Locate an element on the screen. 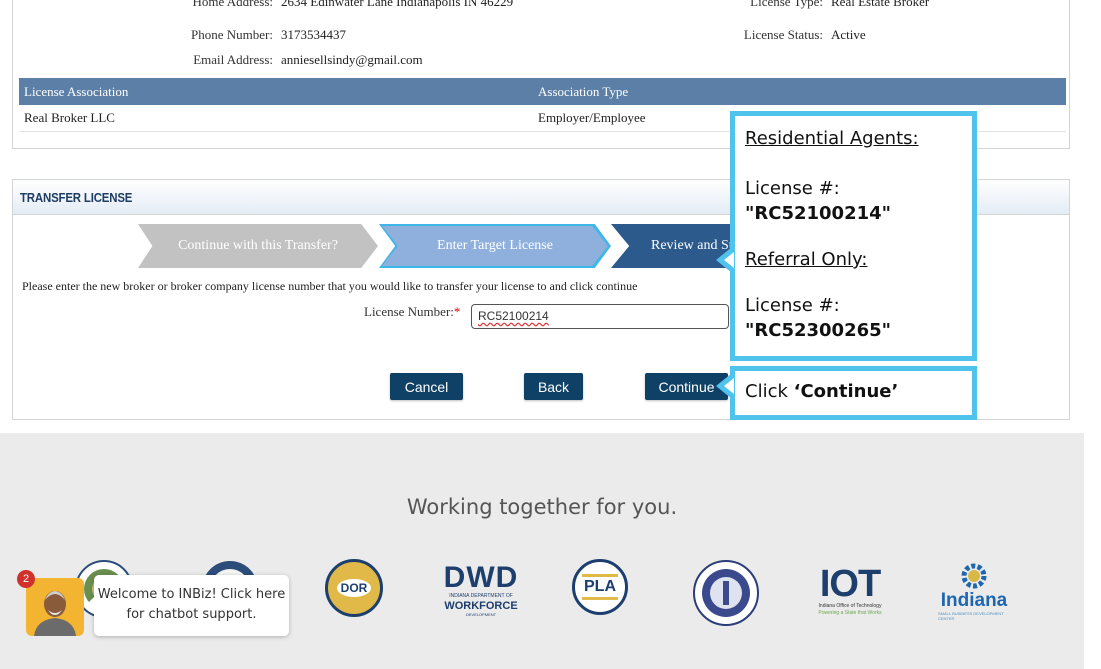 The width and height of the screenshot is (1101, 669). residential-heading: Residential Agents: is located at coordinates (832, 138).